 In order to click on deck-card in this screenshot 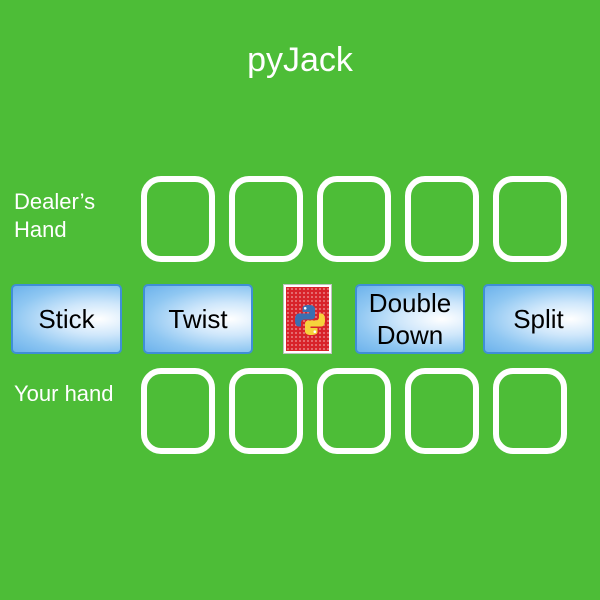, I will do `click(307, 319)`.